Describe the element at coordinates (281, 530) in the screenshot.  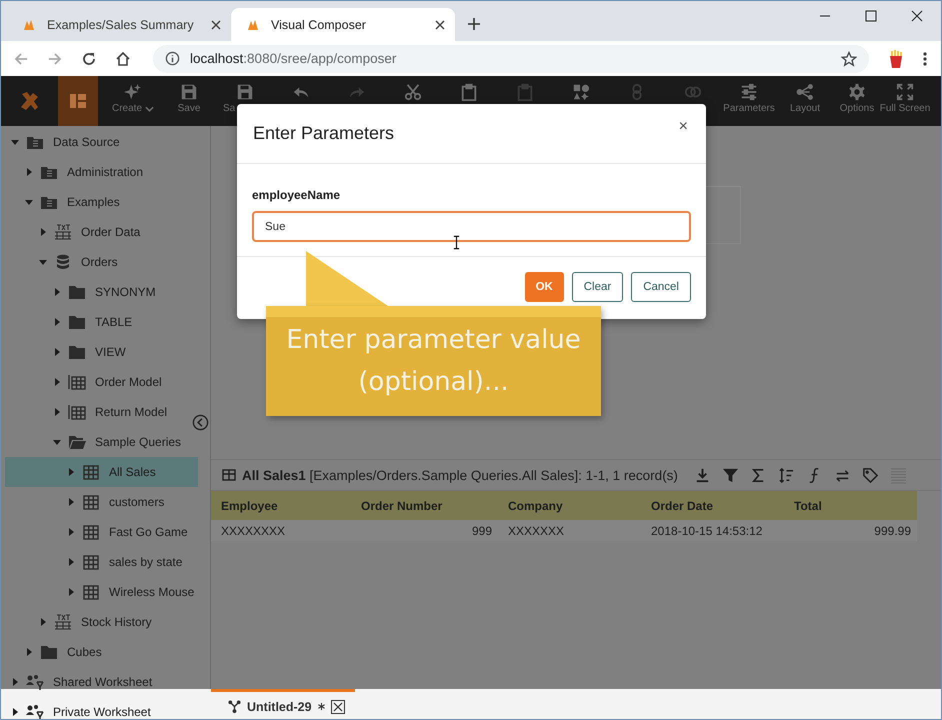
I see `table-cell: XXXXXXXX` at that location.